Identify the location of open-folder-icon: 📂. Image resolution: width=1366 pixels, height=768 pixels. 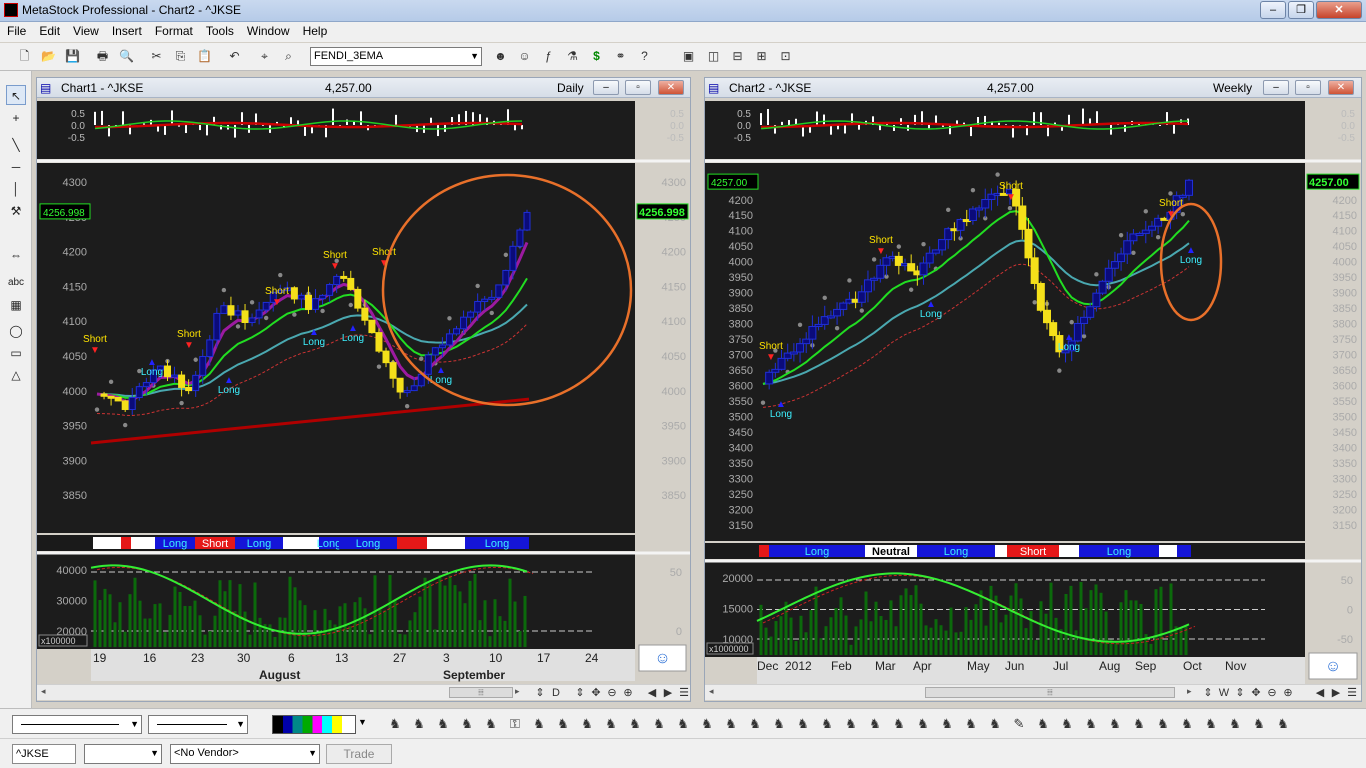
(48, 56).